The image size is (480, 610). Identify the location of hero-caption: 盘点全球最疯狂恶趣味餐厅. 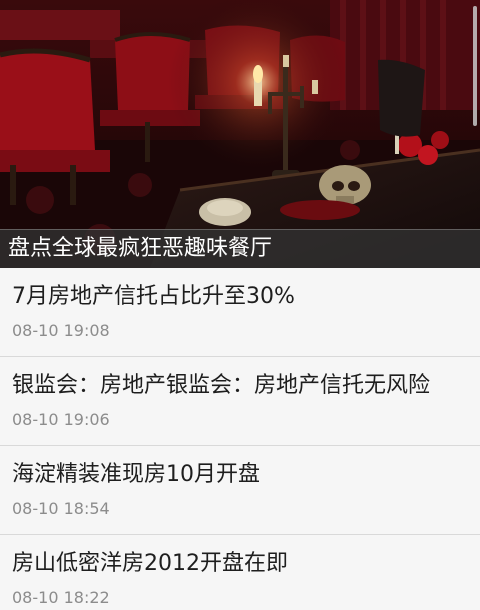
(240, 248).